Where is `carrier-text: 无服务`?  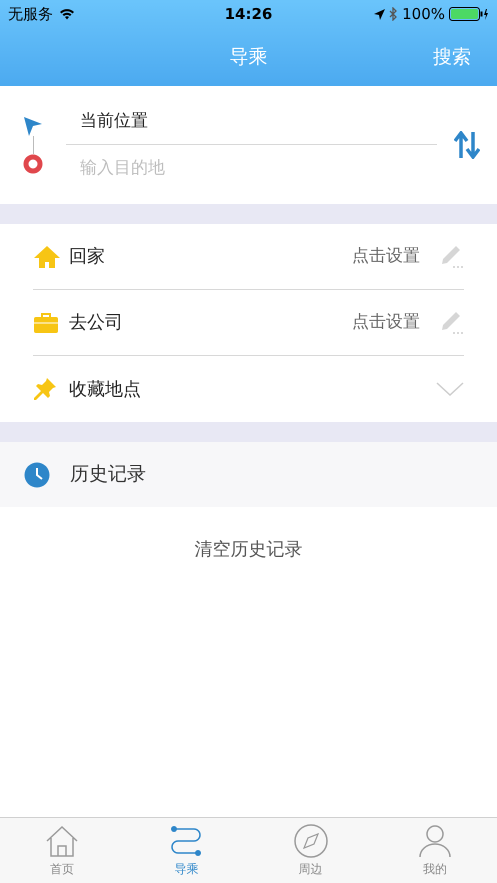 carrier-text: 无服务 is located at coordinates (30, 14).